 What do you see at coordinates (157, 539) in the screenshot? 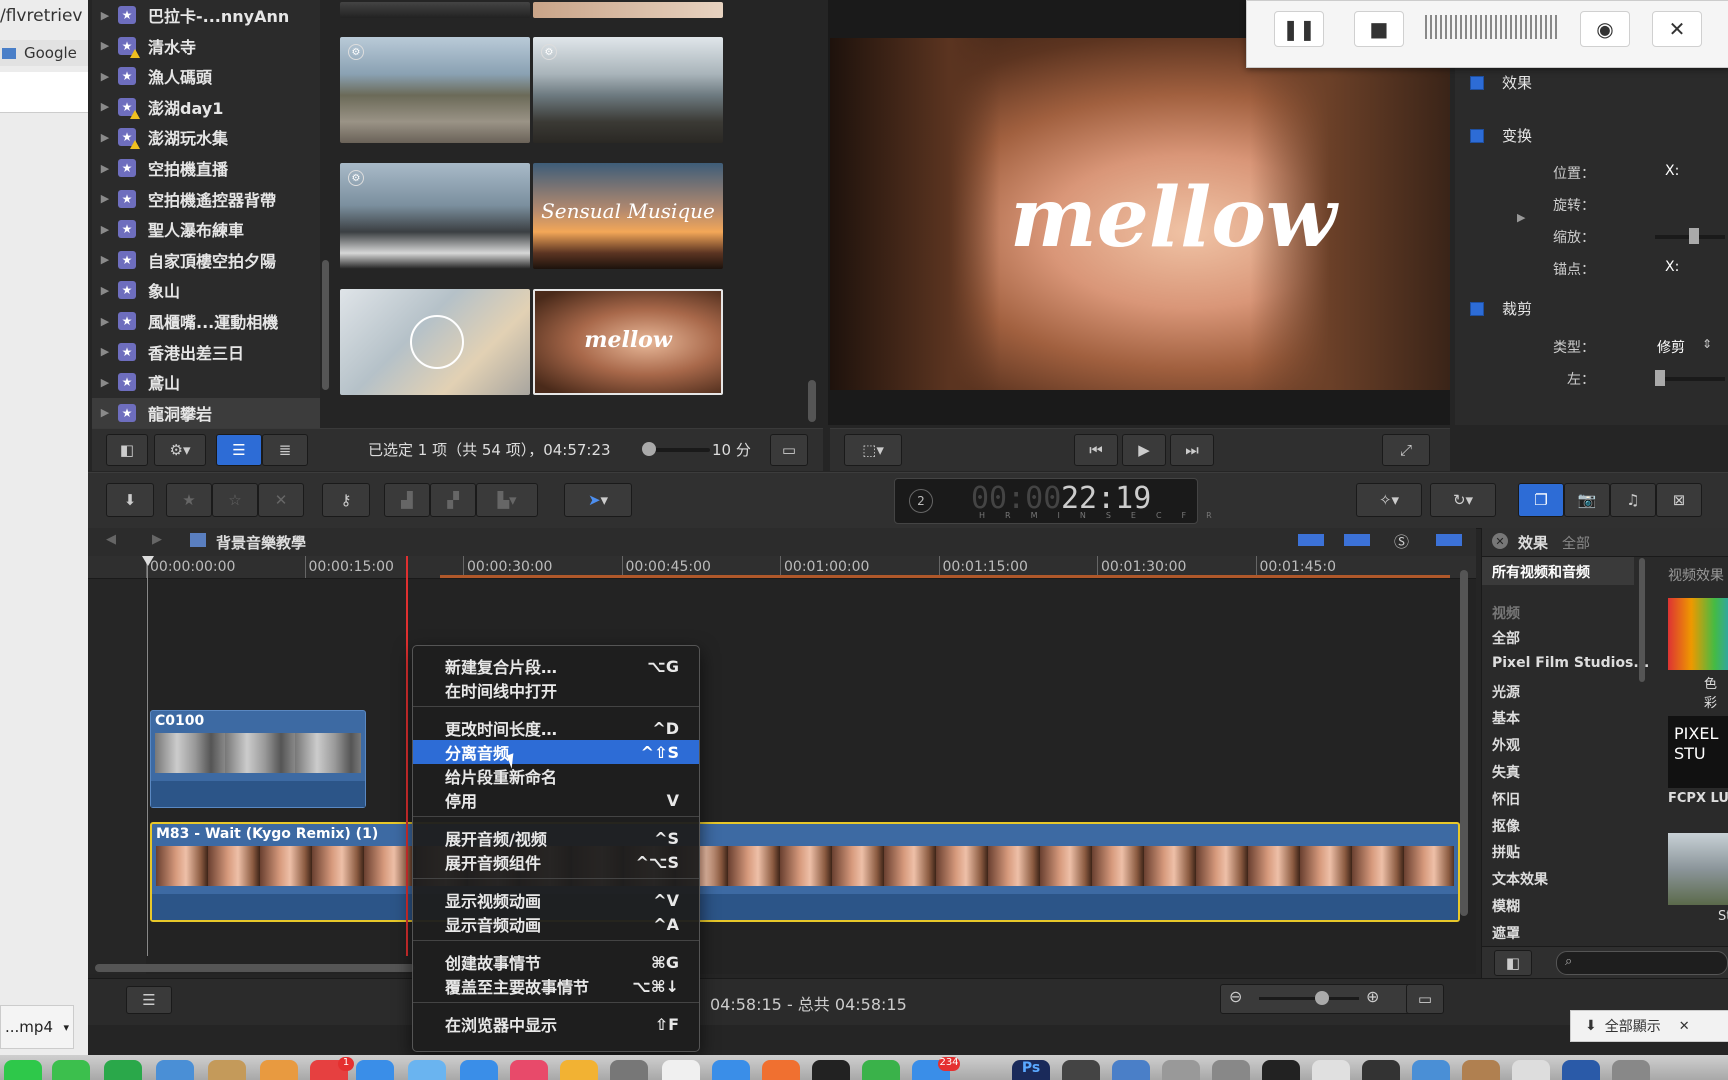
I see `forward-arrow-icon: ▶` at bounding box center [157, 539].